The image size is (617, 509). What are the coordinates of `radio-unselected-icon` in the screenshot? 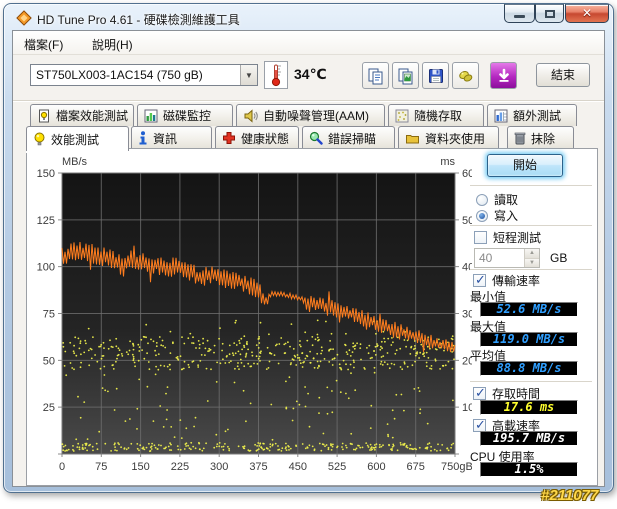 It's located at (482, 199).